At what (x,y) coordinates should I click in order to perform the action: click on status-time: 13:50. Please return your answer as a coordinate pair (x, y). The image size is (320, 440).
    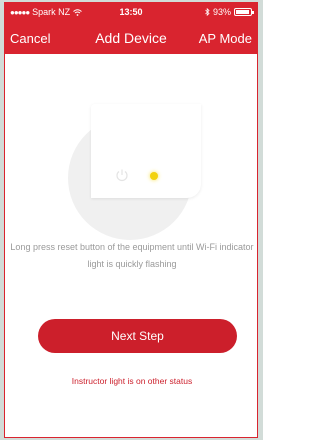
    Looking at the image, I should click on (131, 12).